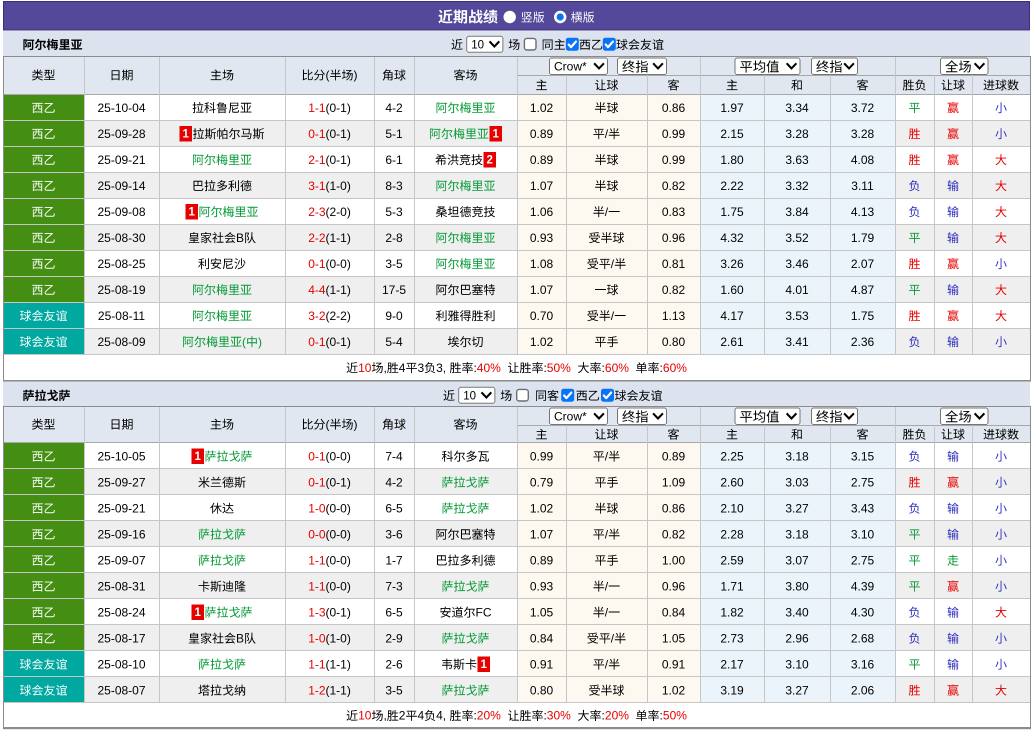  What do you see at coordinates (121, 664) in the screenshot?
I see `svg-text: 25-08-10` at bounding box center [121, 664].